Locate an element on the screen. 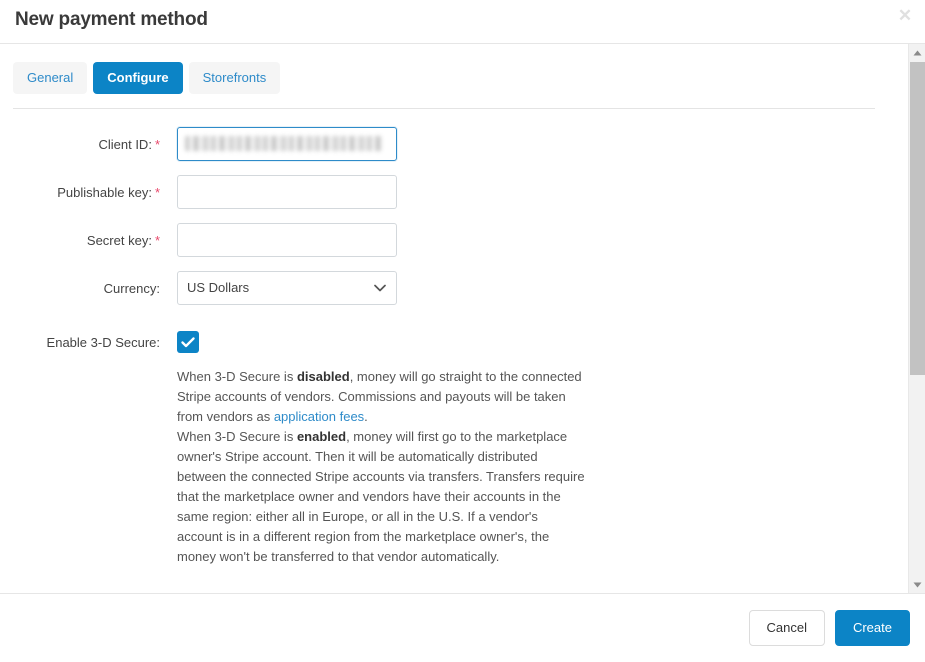 The height and width of the screenshot is (662, 925). cancel-button: Cancel is located at coordinates (786, 628).